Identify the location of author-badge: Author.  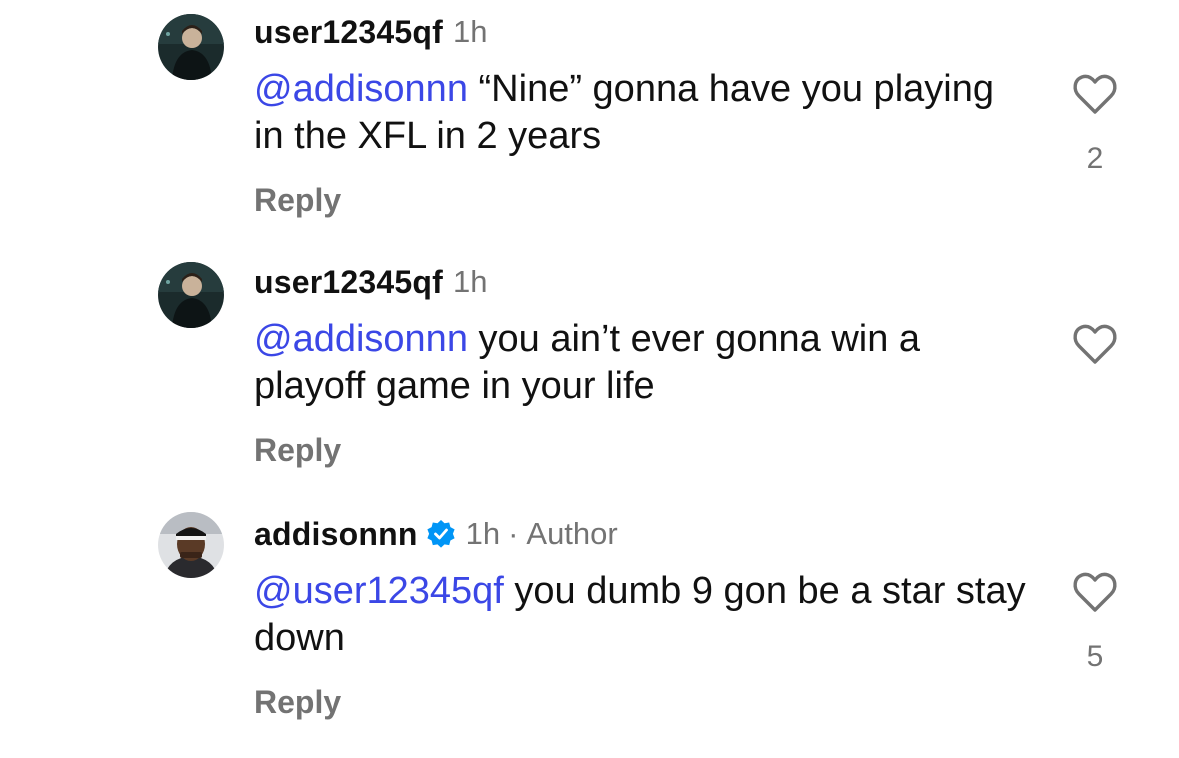
(572, 533).